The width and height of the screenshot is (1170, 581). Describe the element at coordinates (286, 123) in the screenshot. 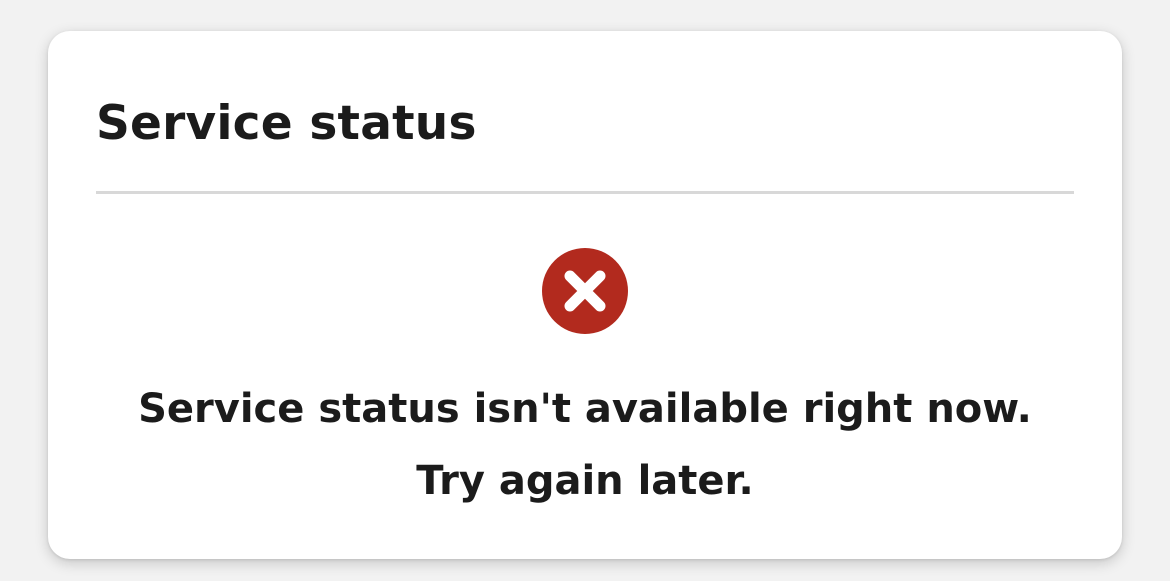

I see `card-title: Service status` at that location.